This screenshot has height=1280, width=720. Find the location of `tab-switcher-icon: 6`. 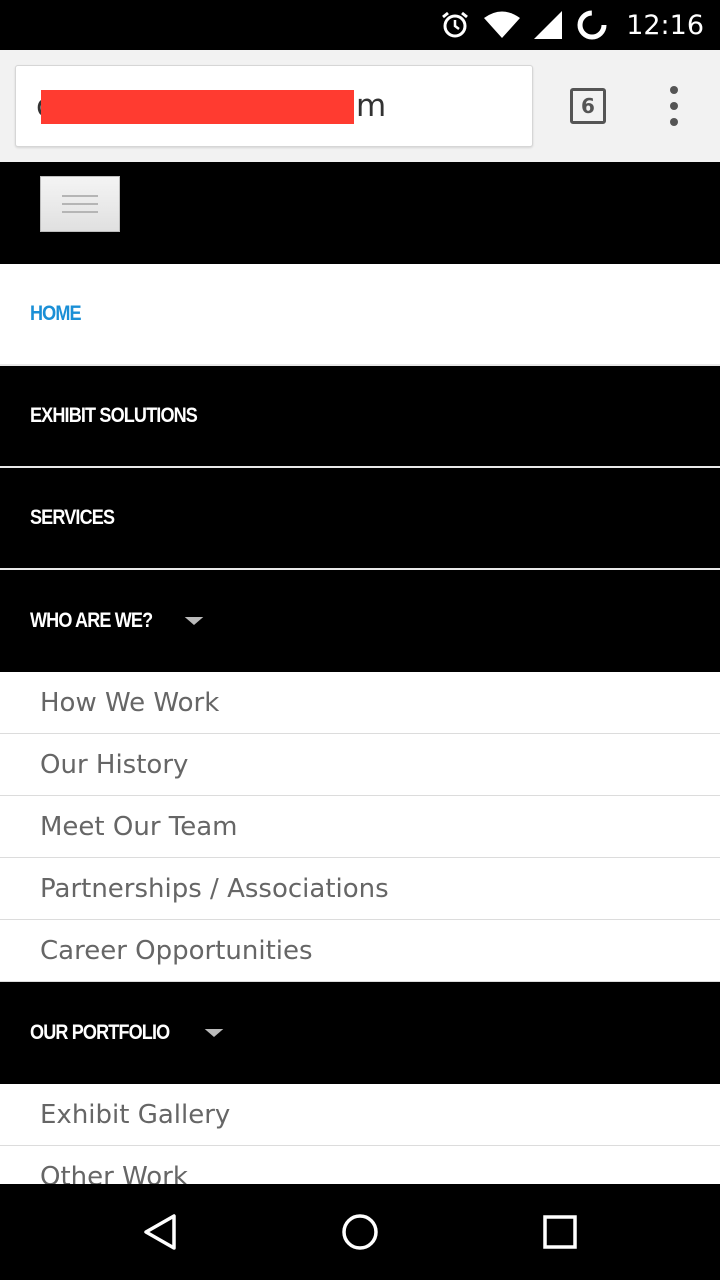

tab-switcher-icon: 6 is located at coordinates (588, 106).